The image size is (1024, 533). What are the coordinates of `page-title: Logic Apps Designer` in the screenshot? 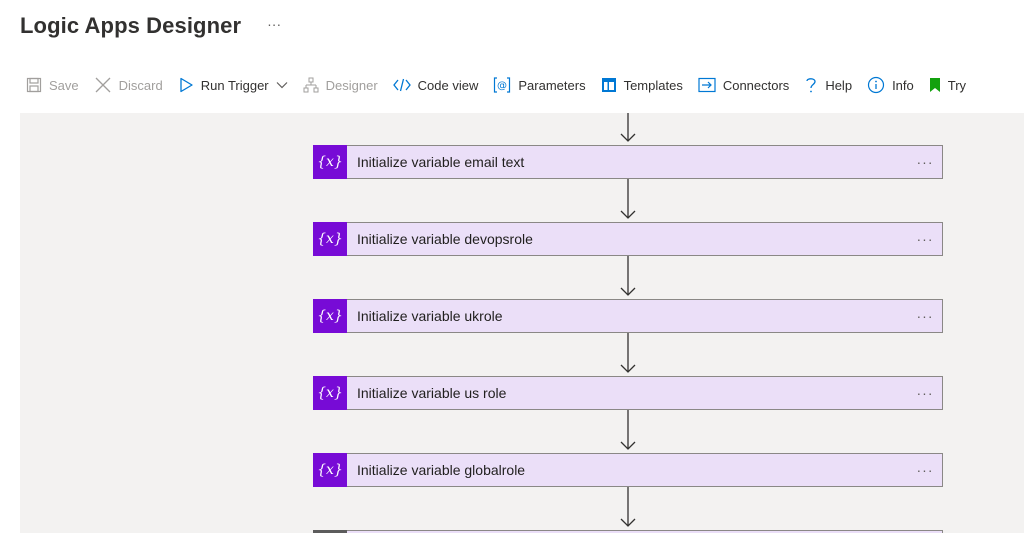 It's located at (131, 25).